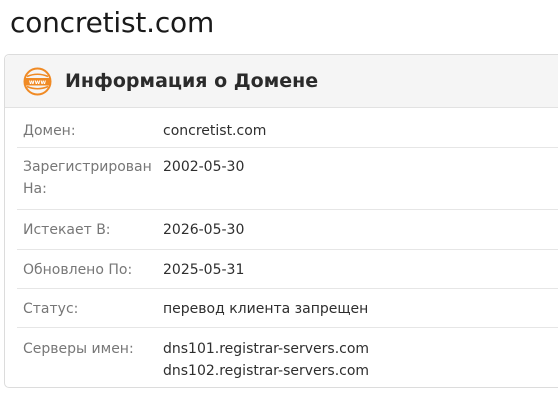 This screenshot has width=558, height=398. I want to click on domain-label: Домен:, so click(49, 131).